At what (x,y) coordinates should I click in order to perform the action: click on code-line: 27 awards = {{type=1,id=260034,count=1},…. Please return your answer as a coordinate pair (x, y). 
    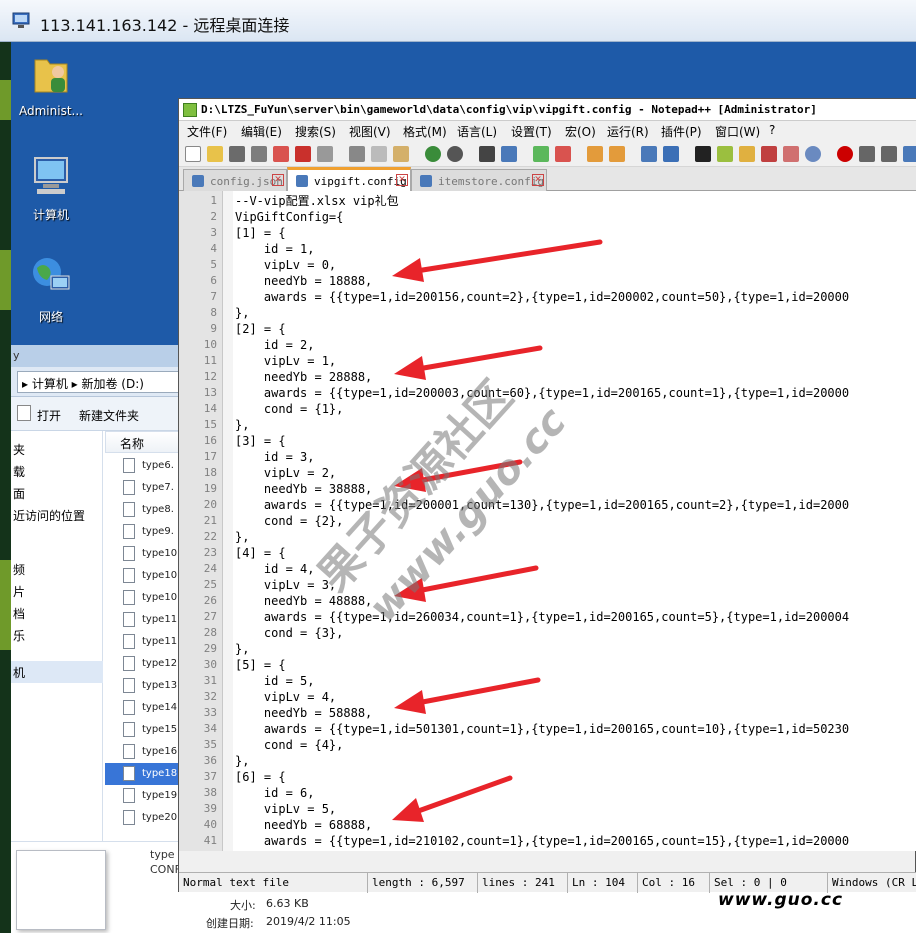
    Looking at the image, I should click on (547, 617).